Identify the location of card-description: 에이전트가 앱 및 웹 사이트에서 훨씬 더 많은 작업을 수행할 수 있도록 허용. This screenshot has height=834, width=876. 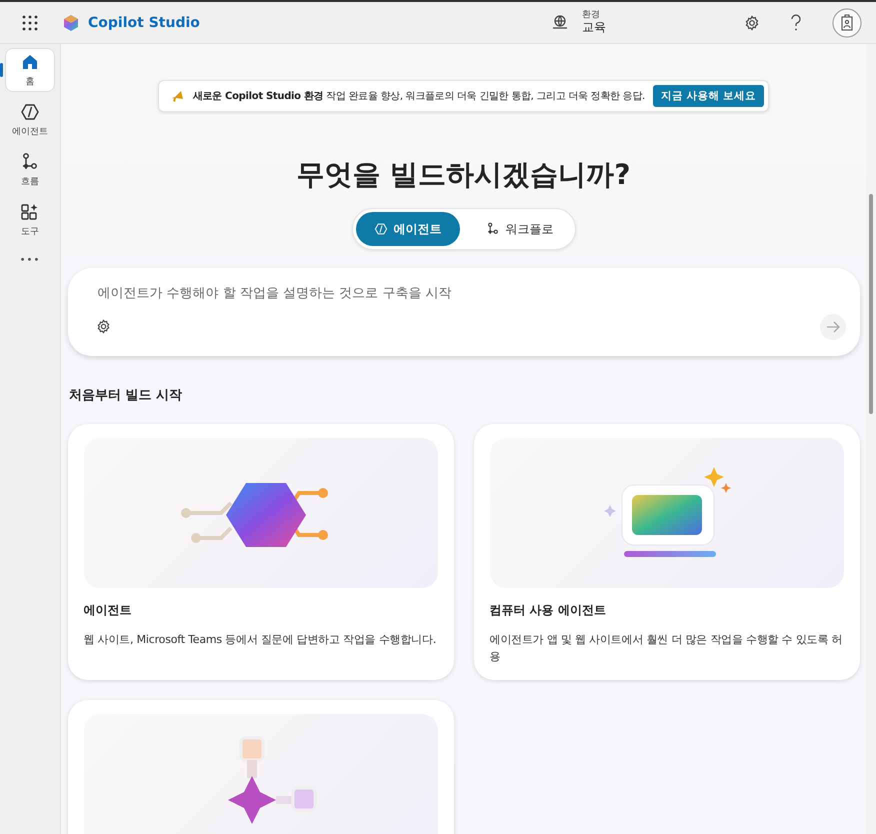
(667, 649).